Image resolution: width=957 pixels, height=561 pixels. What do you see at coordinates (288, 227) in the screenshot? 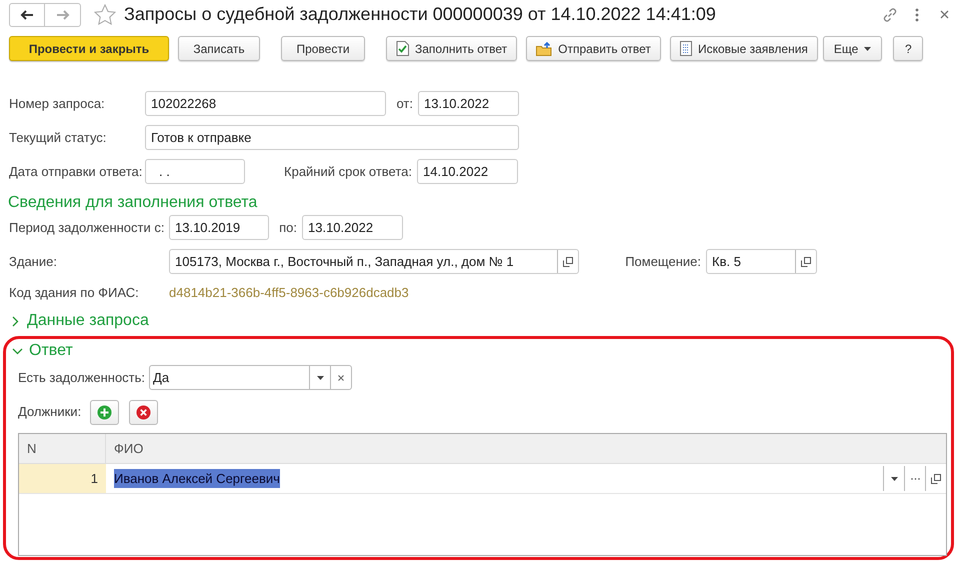
I see `field-label: по:` at bounding box center [288, 227].